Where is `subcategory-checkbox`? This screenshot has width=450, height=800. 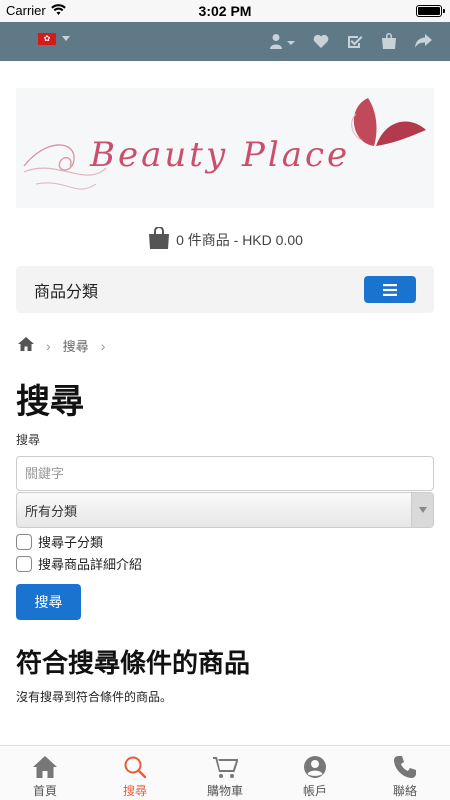 subcategory-checkbox is located at coordinates (24, 541).